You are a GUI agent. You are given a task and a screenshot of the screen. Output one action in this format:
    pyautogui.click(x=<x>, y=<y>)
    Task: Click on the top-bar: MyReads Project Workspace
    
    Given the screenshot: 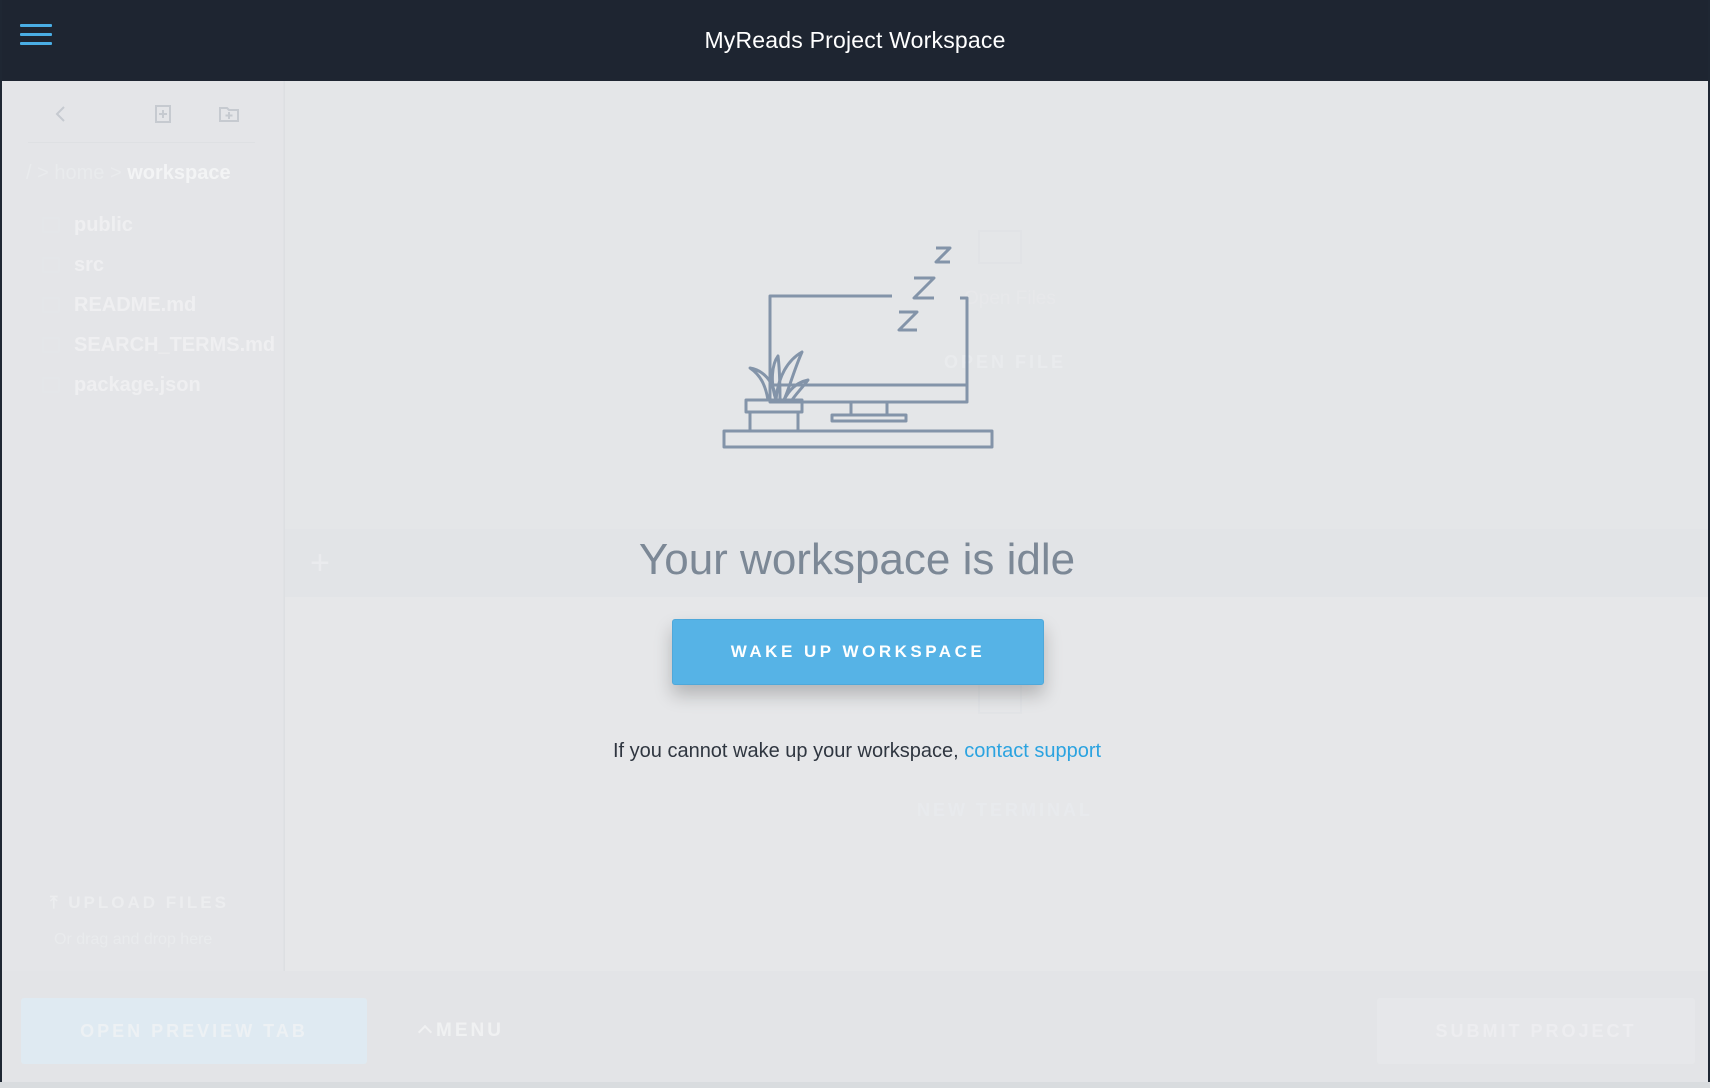 What is the action you would take?
    pyautogui.click(x=855, y=40)
    